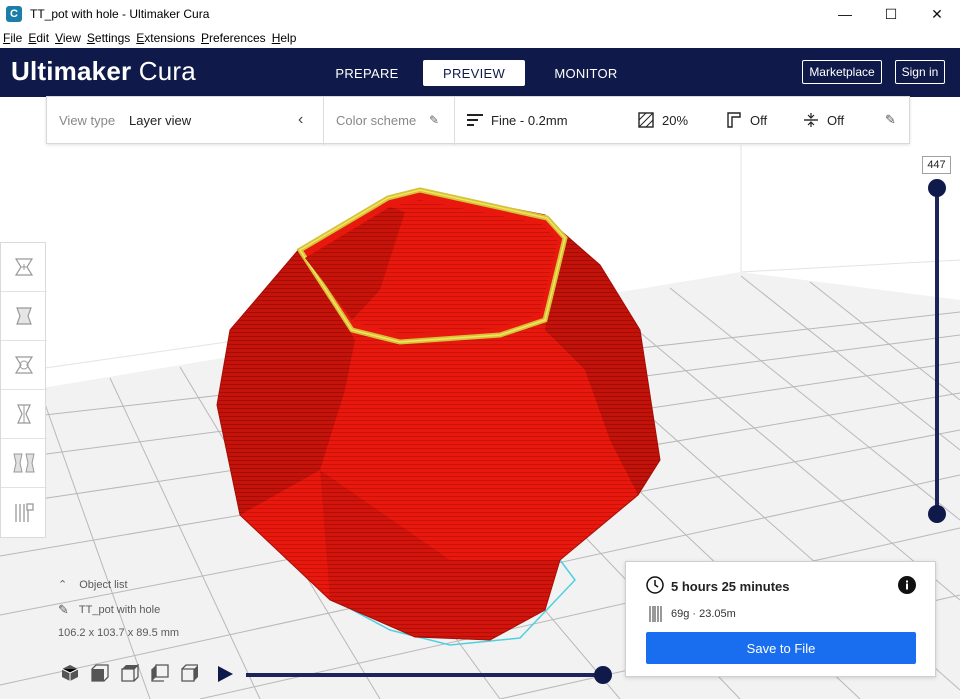  Describe the element at coordinates (845, 14) in the screenshot. I see `minimize-button: —` at that location.